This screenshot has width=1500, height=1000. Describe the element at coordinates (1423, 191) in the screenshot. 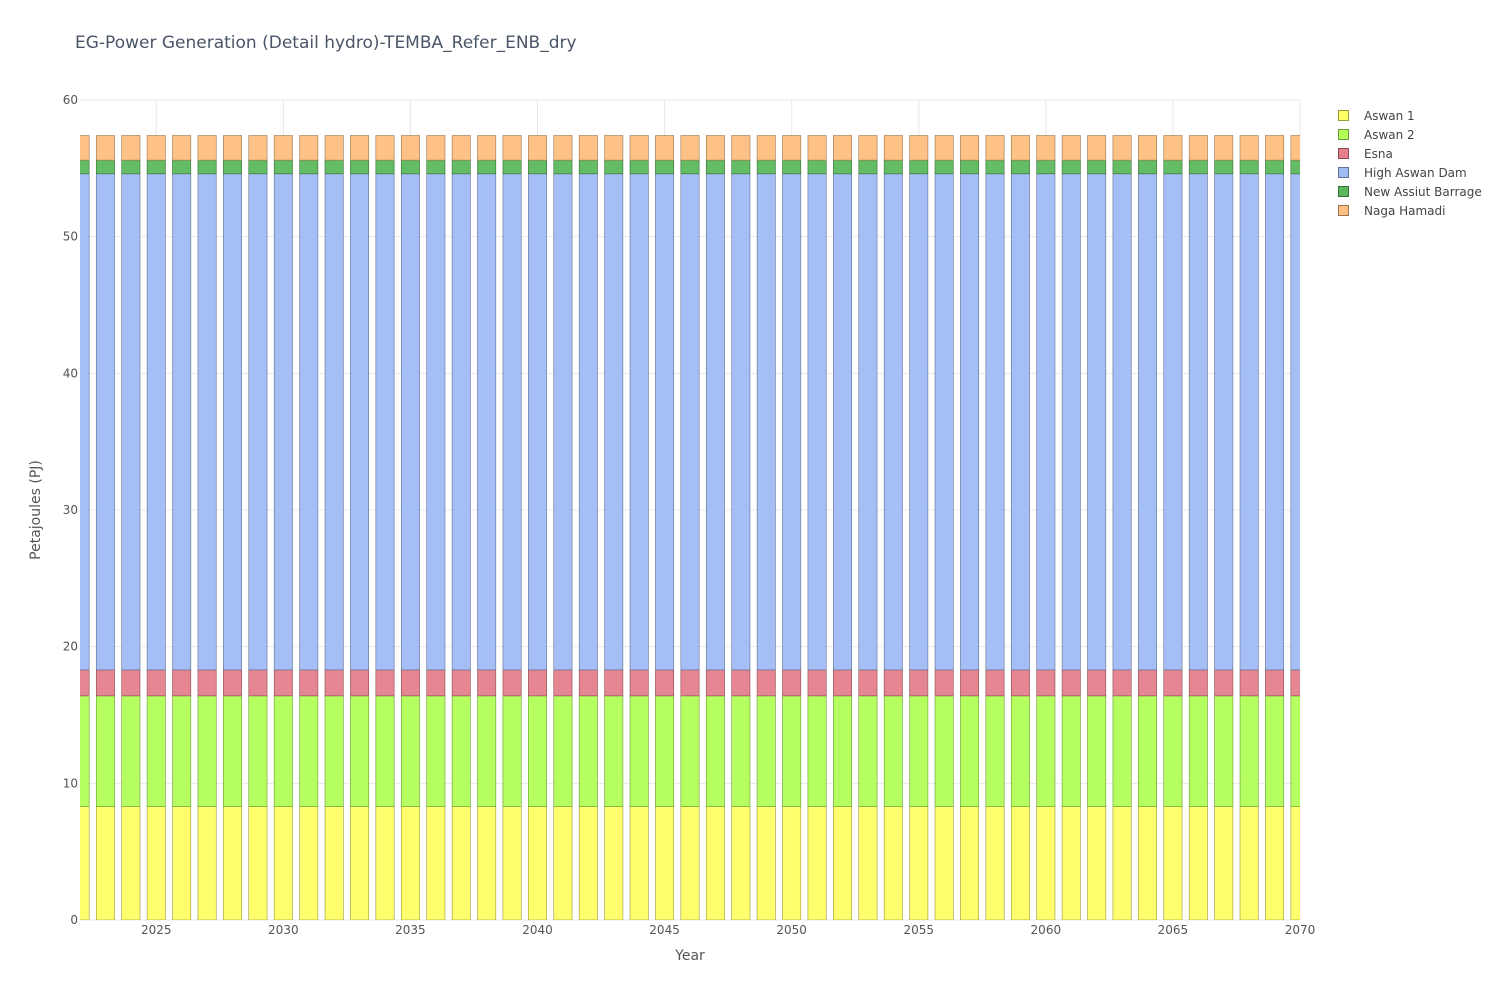

I see `legend-label: New Assiut Barrage` at that location.